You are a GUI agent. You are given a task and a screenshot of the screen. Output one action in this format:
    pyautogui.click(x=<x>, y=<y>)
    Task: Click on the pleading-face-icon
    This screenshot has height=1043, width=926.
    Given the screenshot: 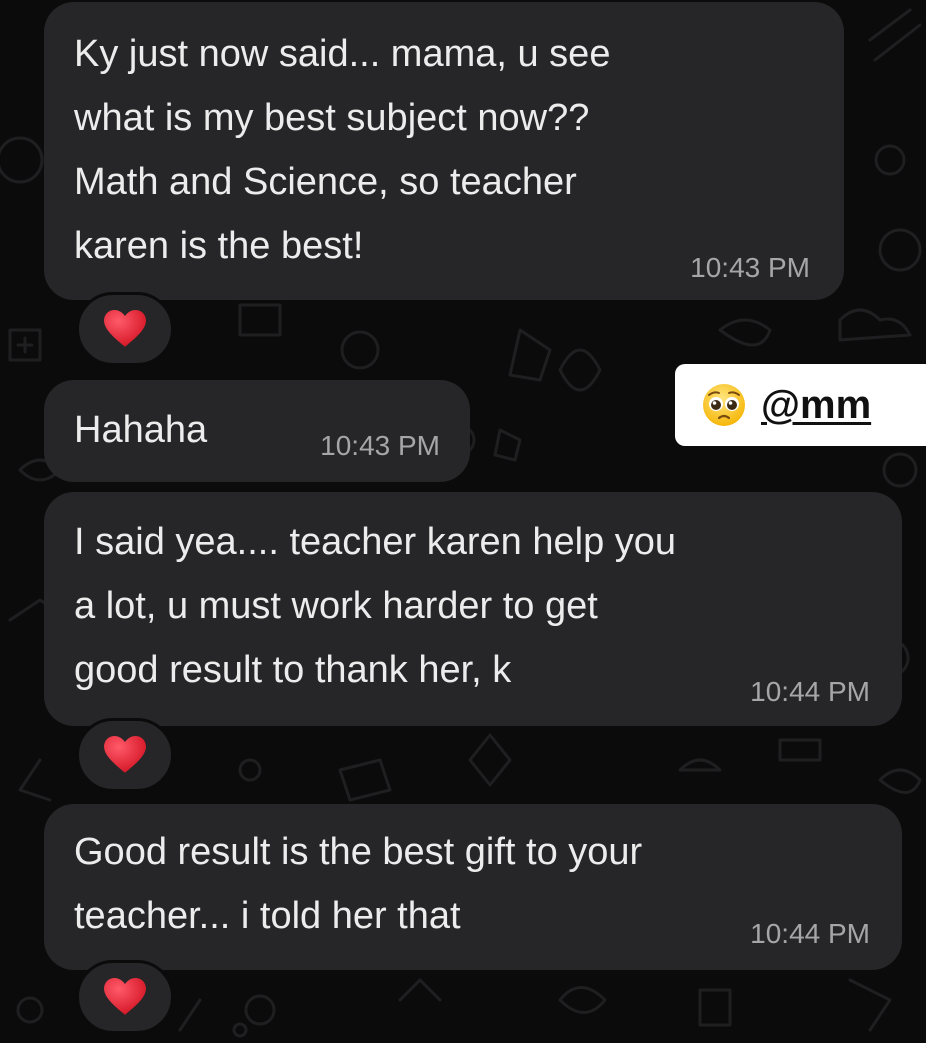 What is the action you would take?
    pyautogui.click(x=724, y=405)
    